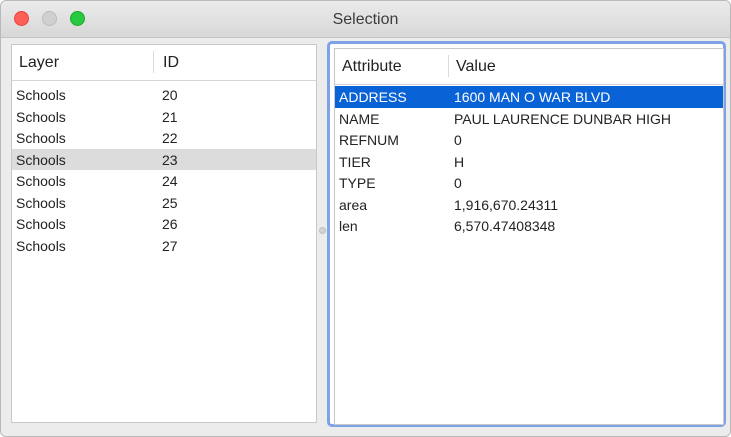 The image size is (731, 437). I want to click on attributes-table-header: Attribute Value, so click(529, 67).